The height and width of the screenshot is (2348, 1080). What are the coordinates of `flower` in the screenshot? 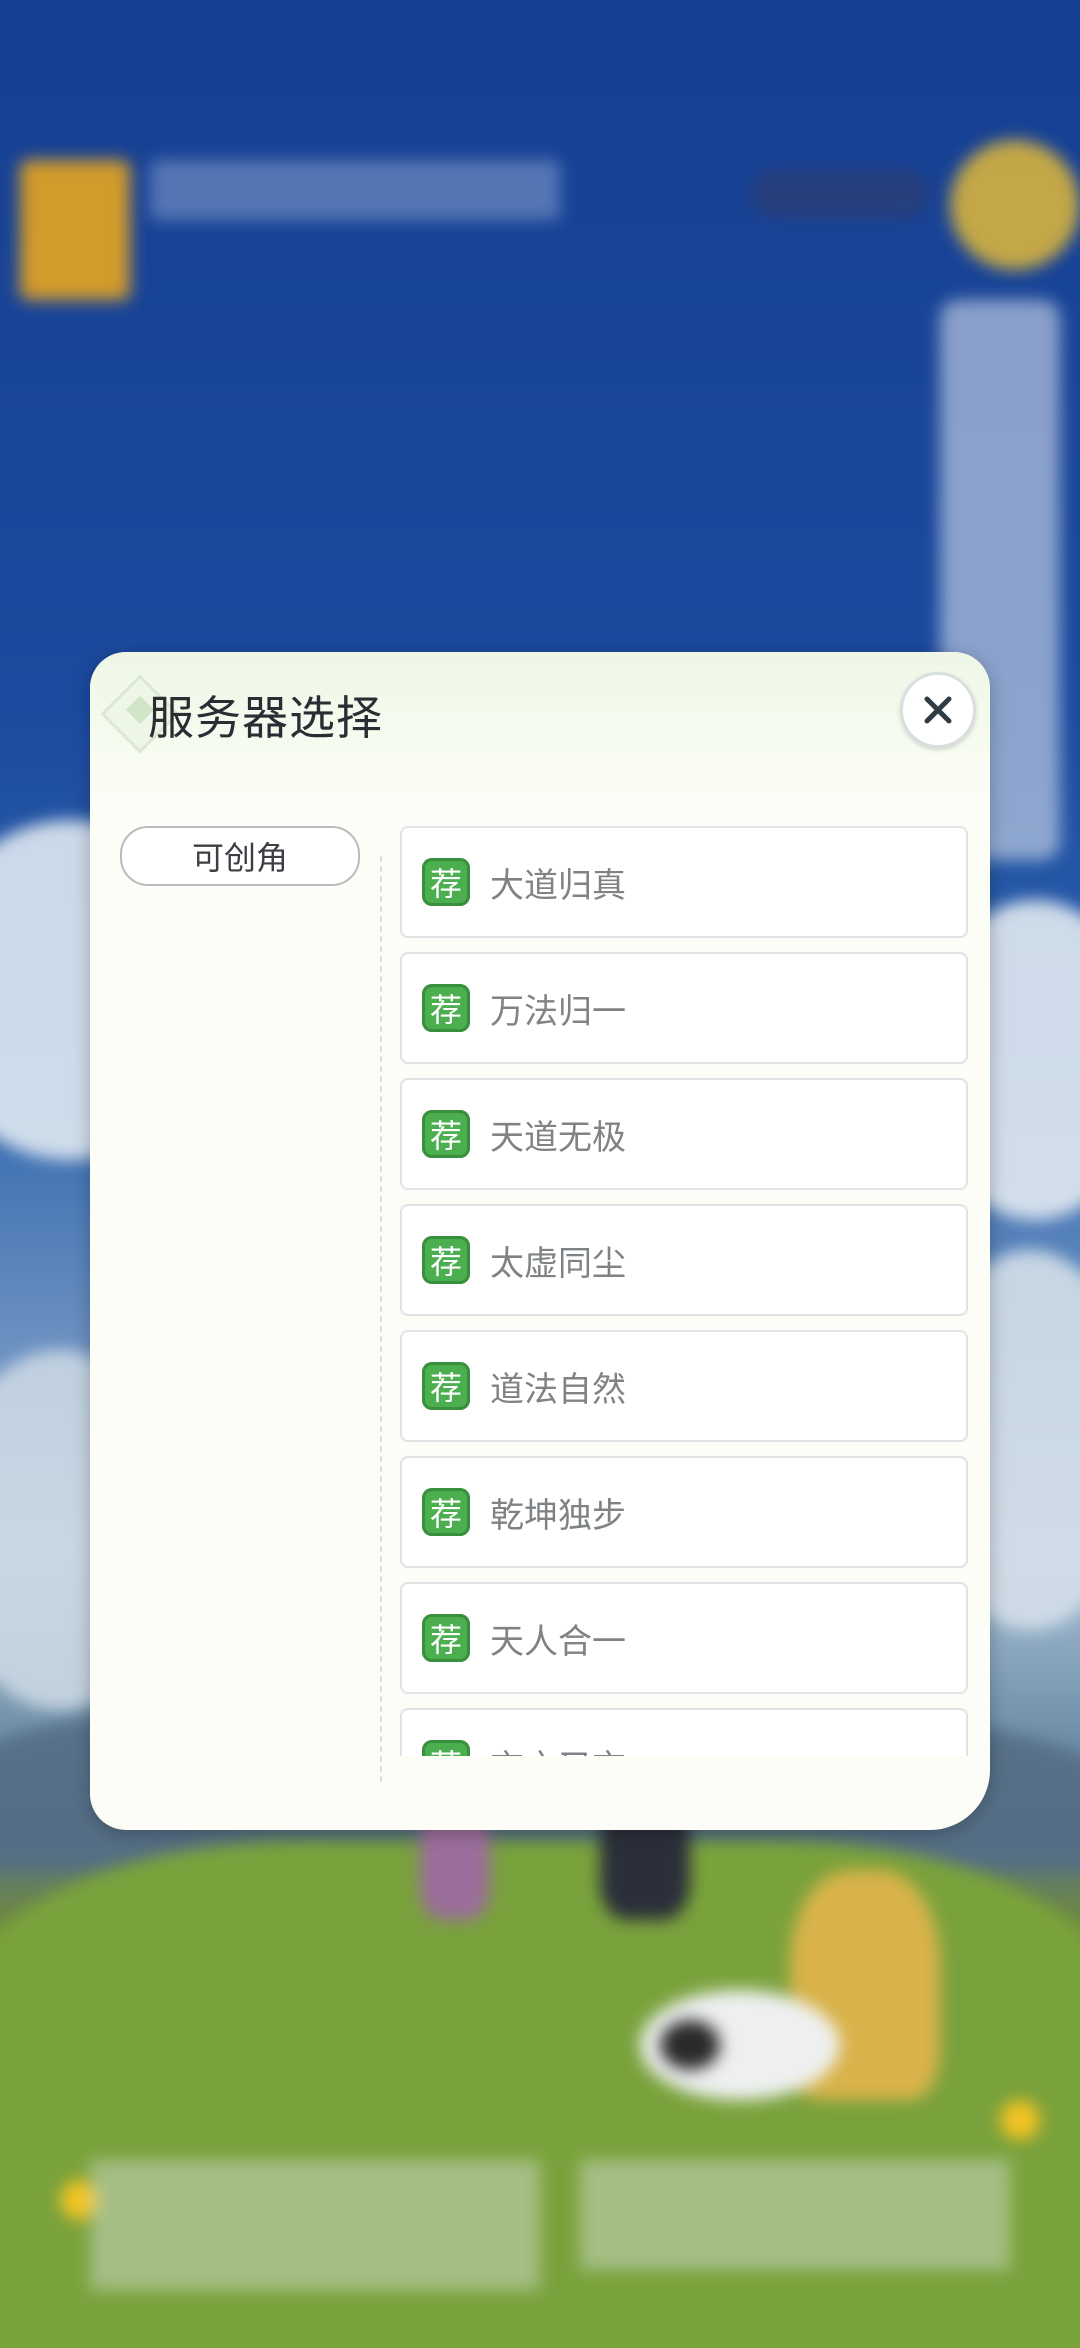 It's located at (1020, 2120).